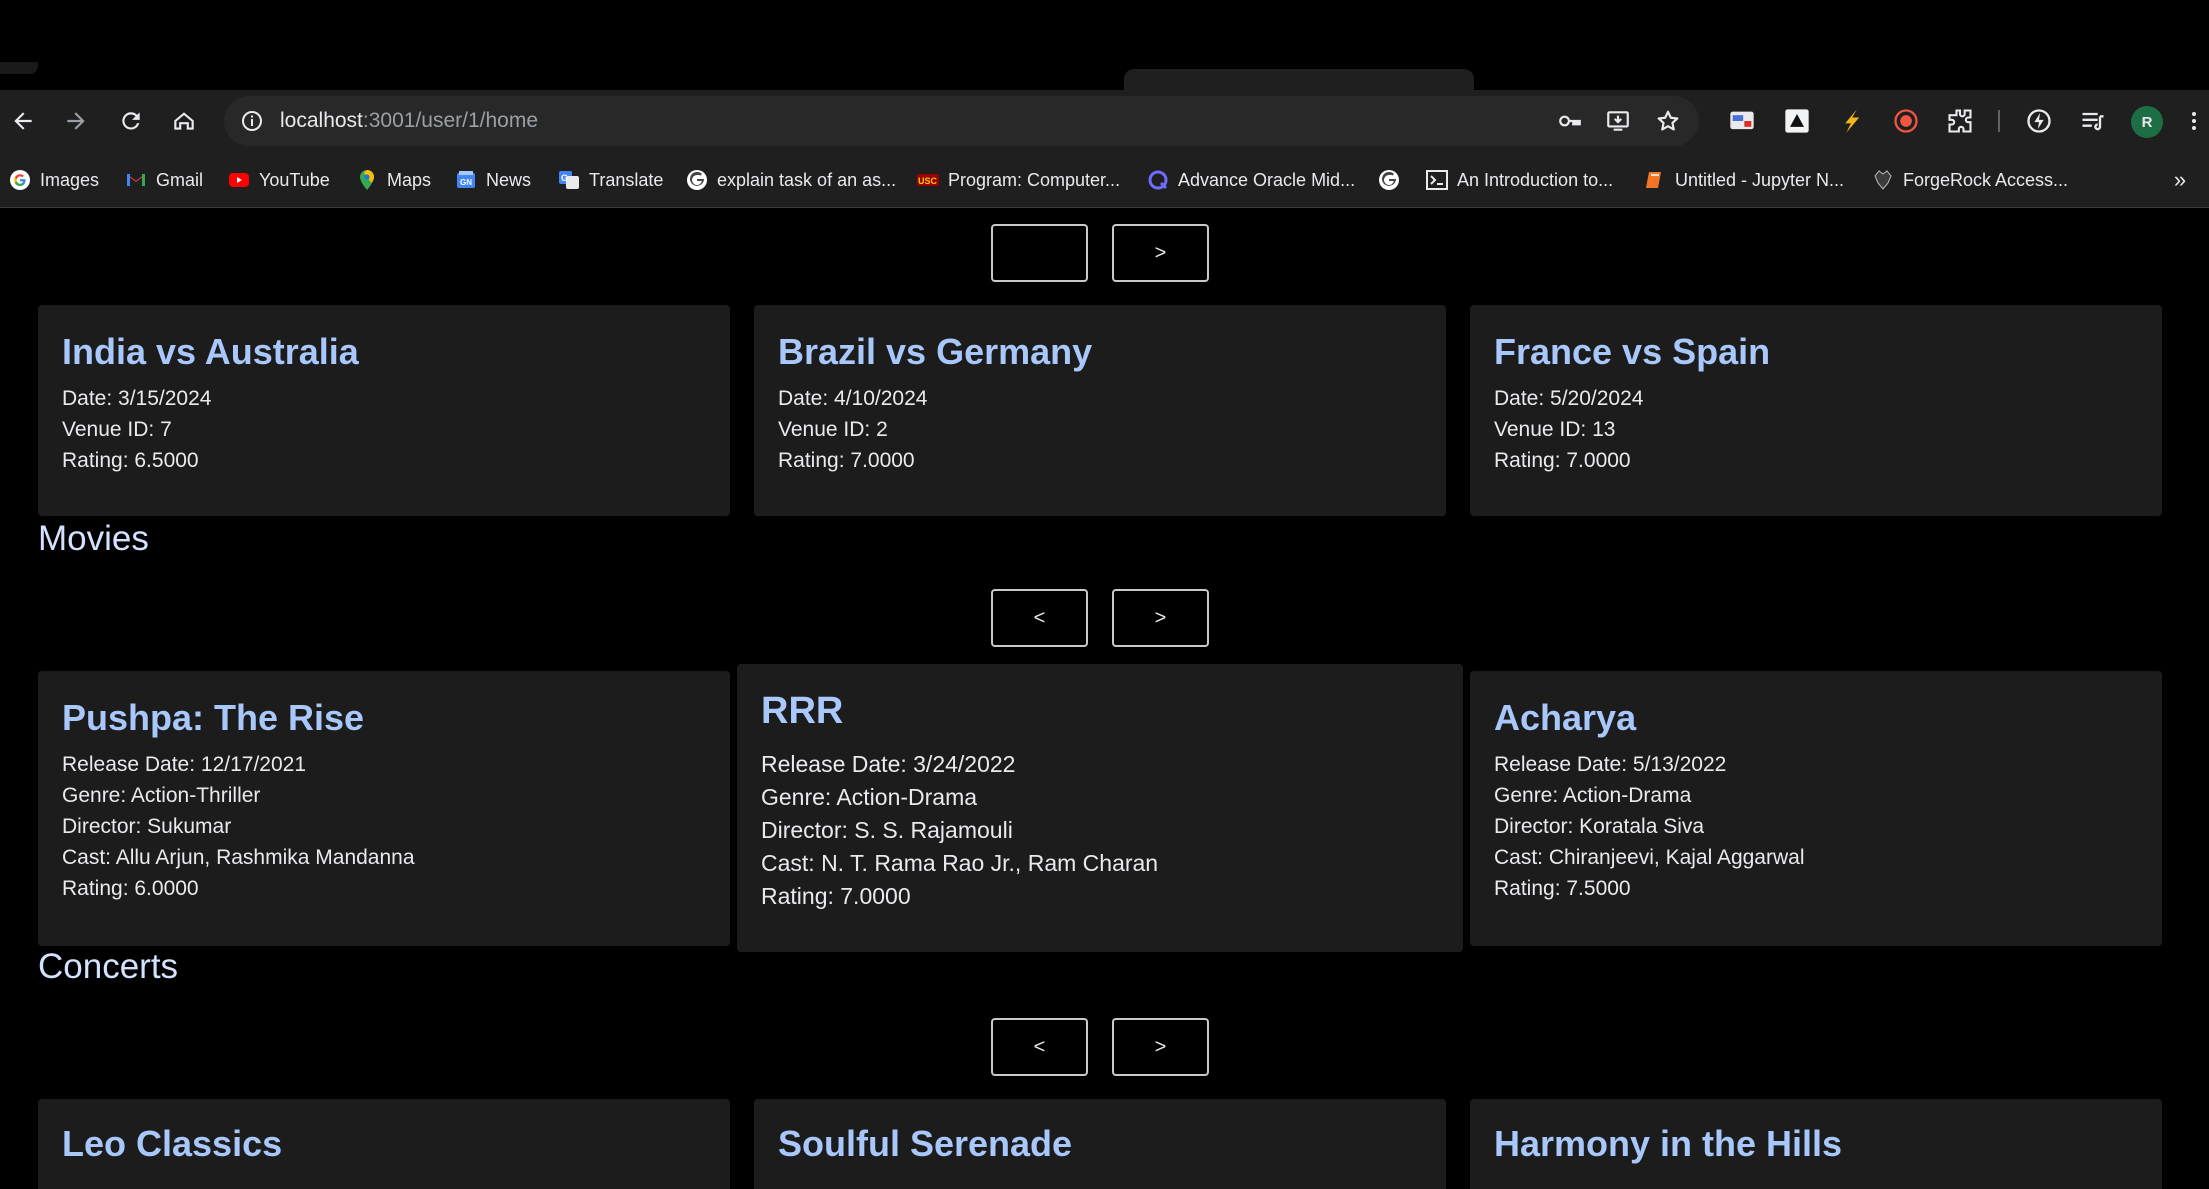 The image size is (2209, 1189). Describe the element at coordinates (1851, 121) in the screenshot. I see `extension-bolt-icon` at that location.